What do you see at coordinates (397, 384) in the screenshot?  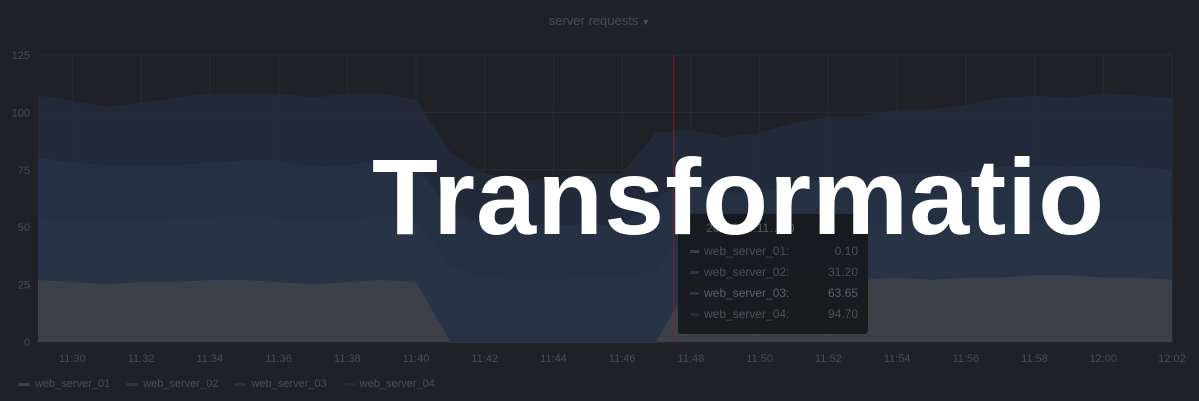 I see `legend-label: web_server_04` at bounding box center [397, 384].